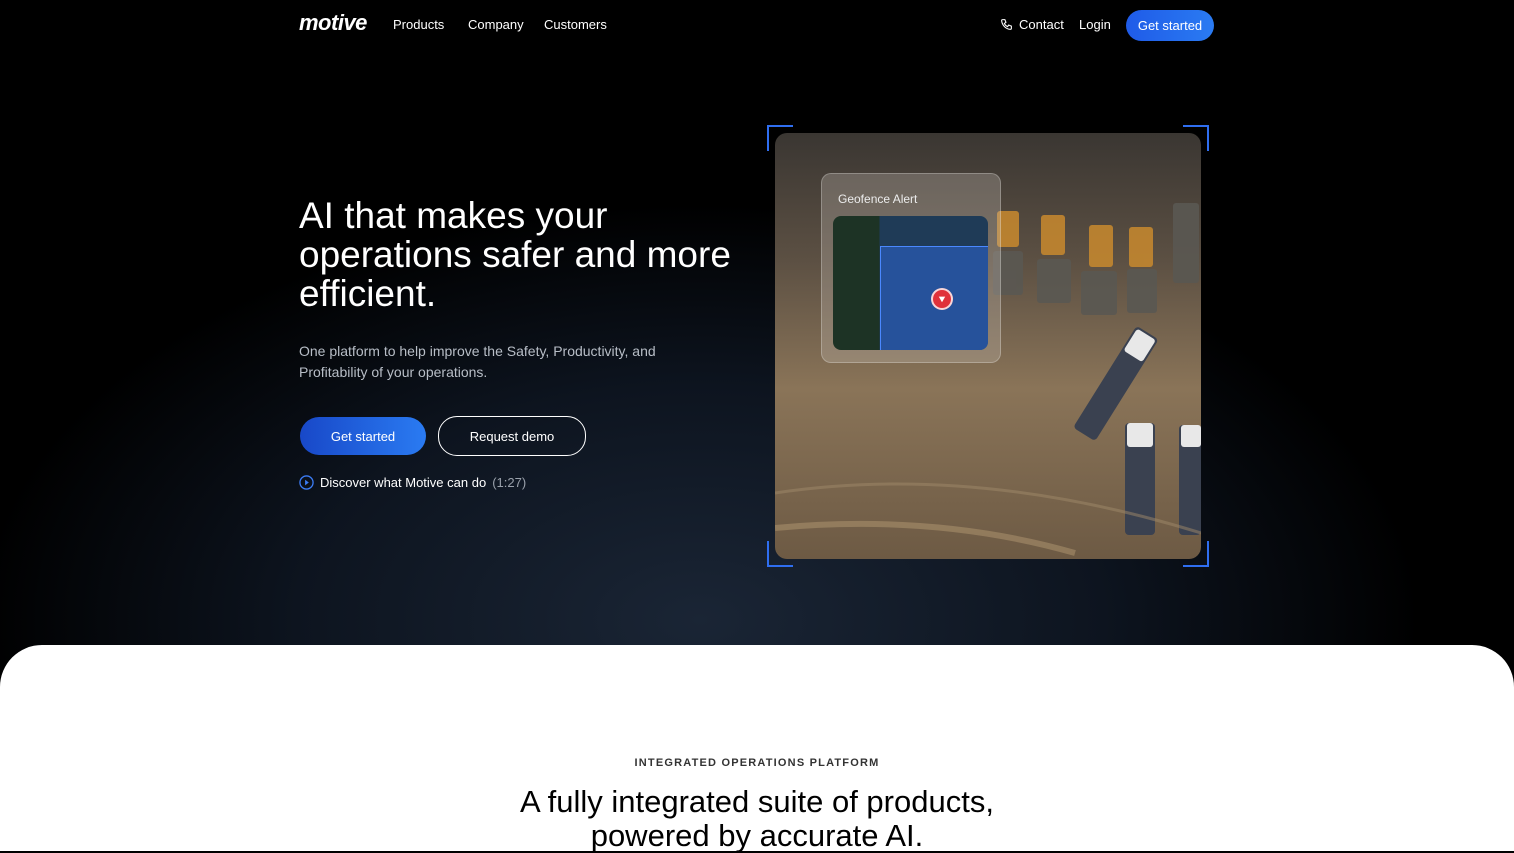 The height and width of the screenshot is (853, 1514). I want to click on contact-link: Contact, so click(1032, 24).